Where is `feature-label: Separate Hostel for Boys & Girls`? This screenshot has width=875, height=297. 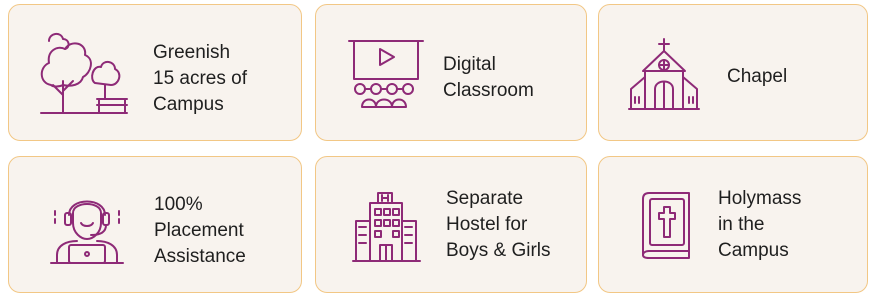
feature-label: Separate Hostel for Boys & Girls is located at coordinates (498, 224).